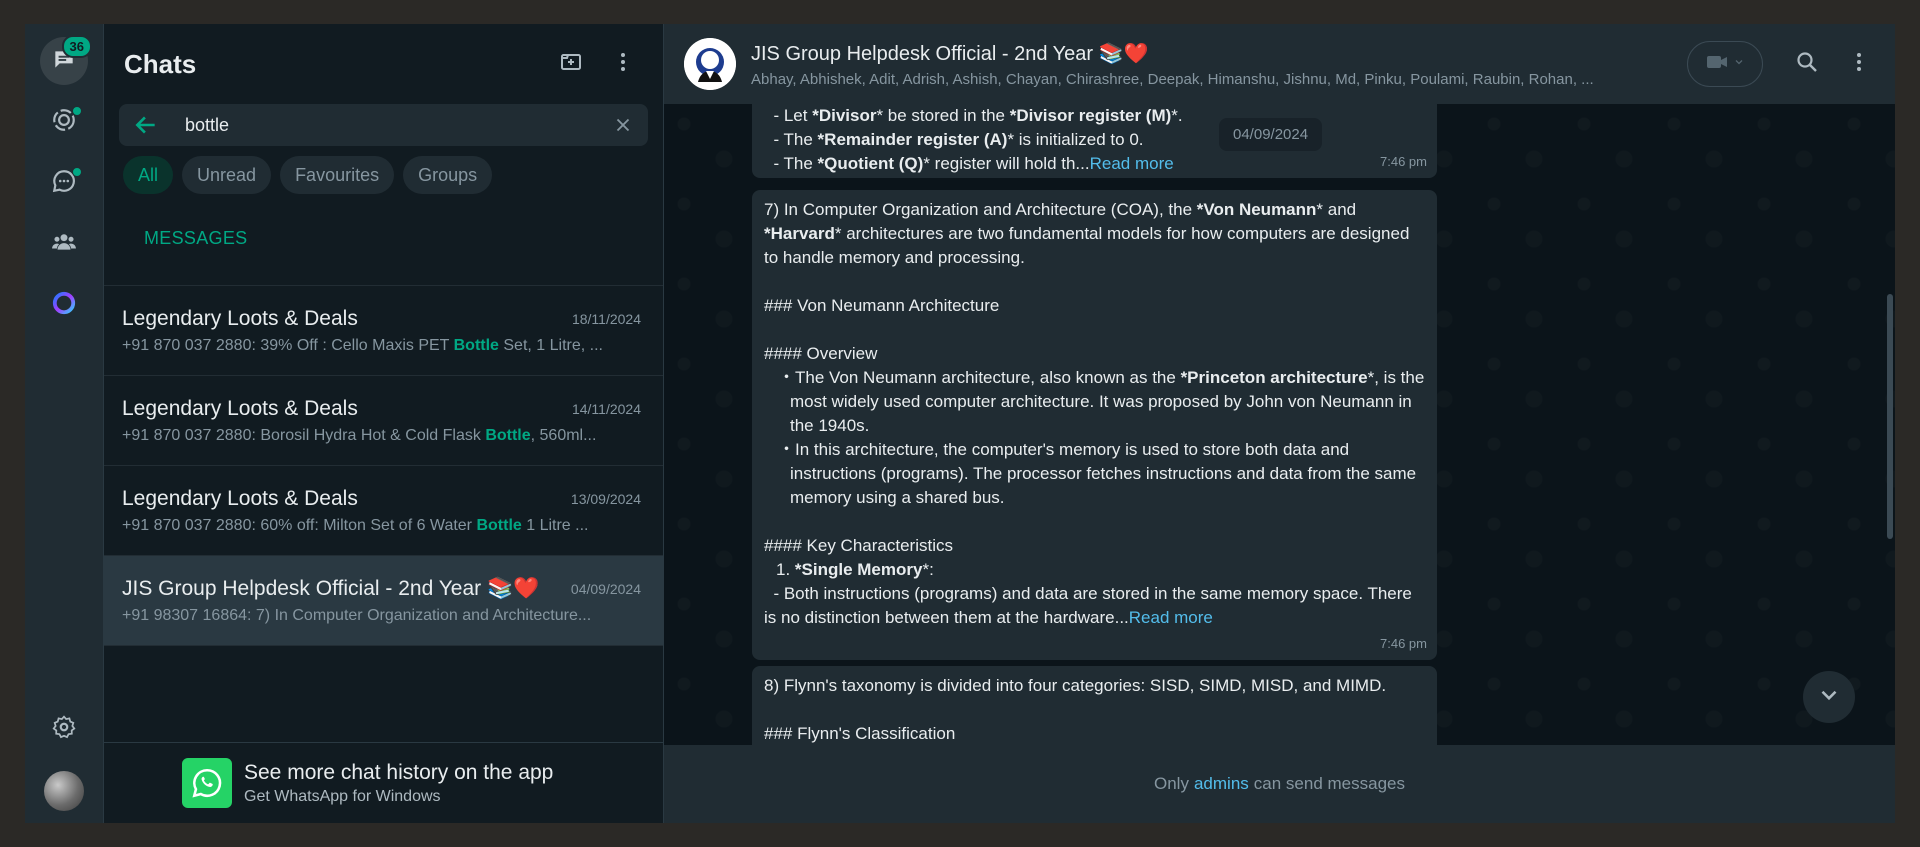 Image resolution: width=1920 pixels, height=847 pixels. Describe the element at coordinates (860, 733) in the screenshot. I see `message-heading: ### Flynn's Classification` at that location.